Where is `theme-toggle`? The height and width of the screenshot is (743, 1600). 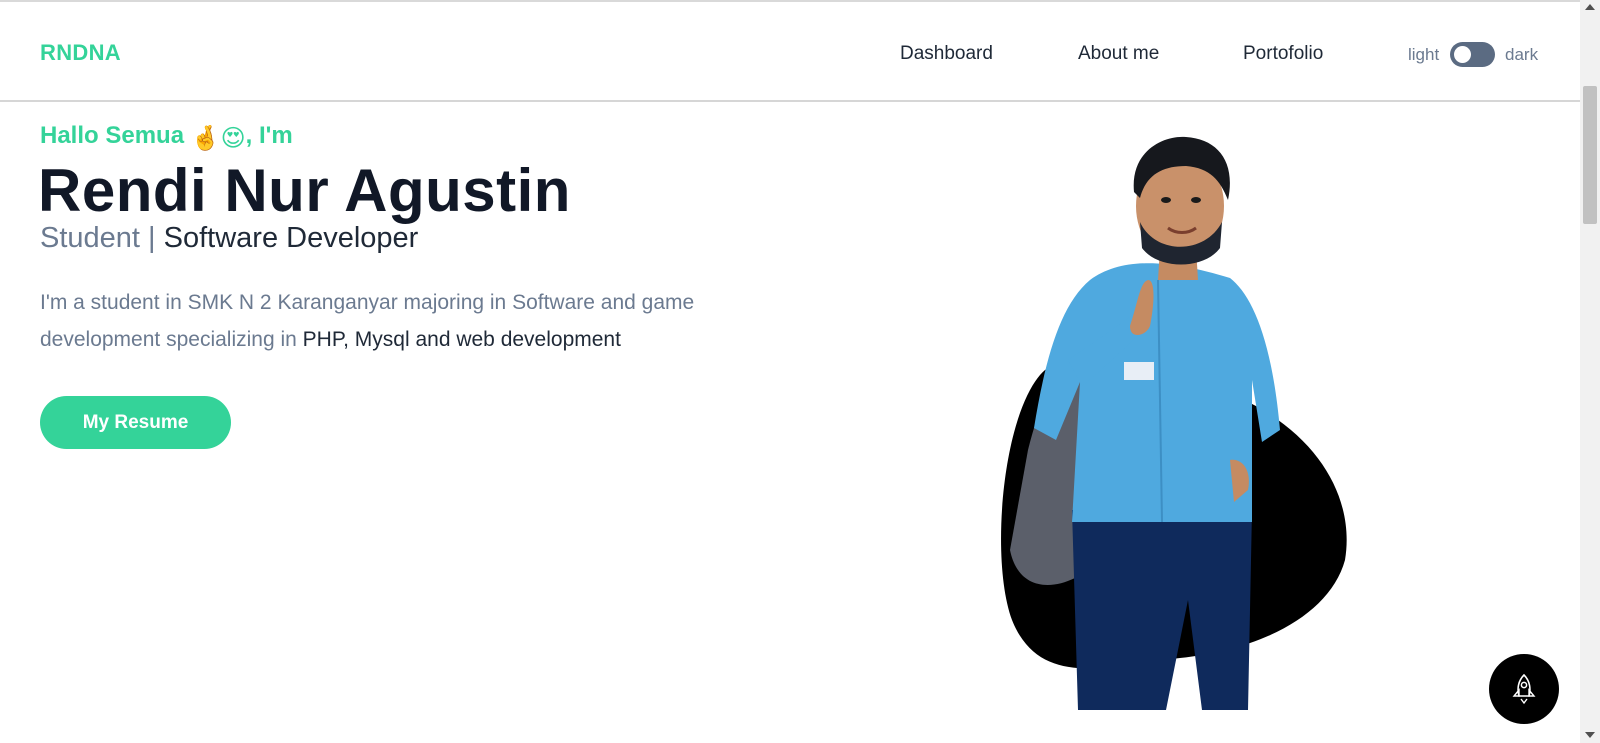 theme-toggle is located at coordinates (1472, 54).